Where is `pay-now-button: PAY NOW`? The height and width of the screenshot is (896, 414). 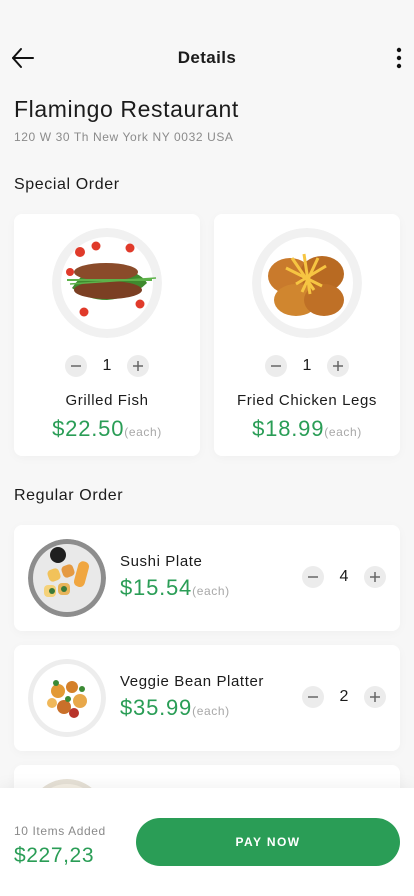 pay-now-button: PAY NOW is located at coordinates (268, 842).